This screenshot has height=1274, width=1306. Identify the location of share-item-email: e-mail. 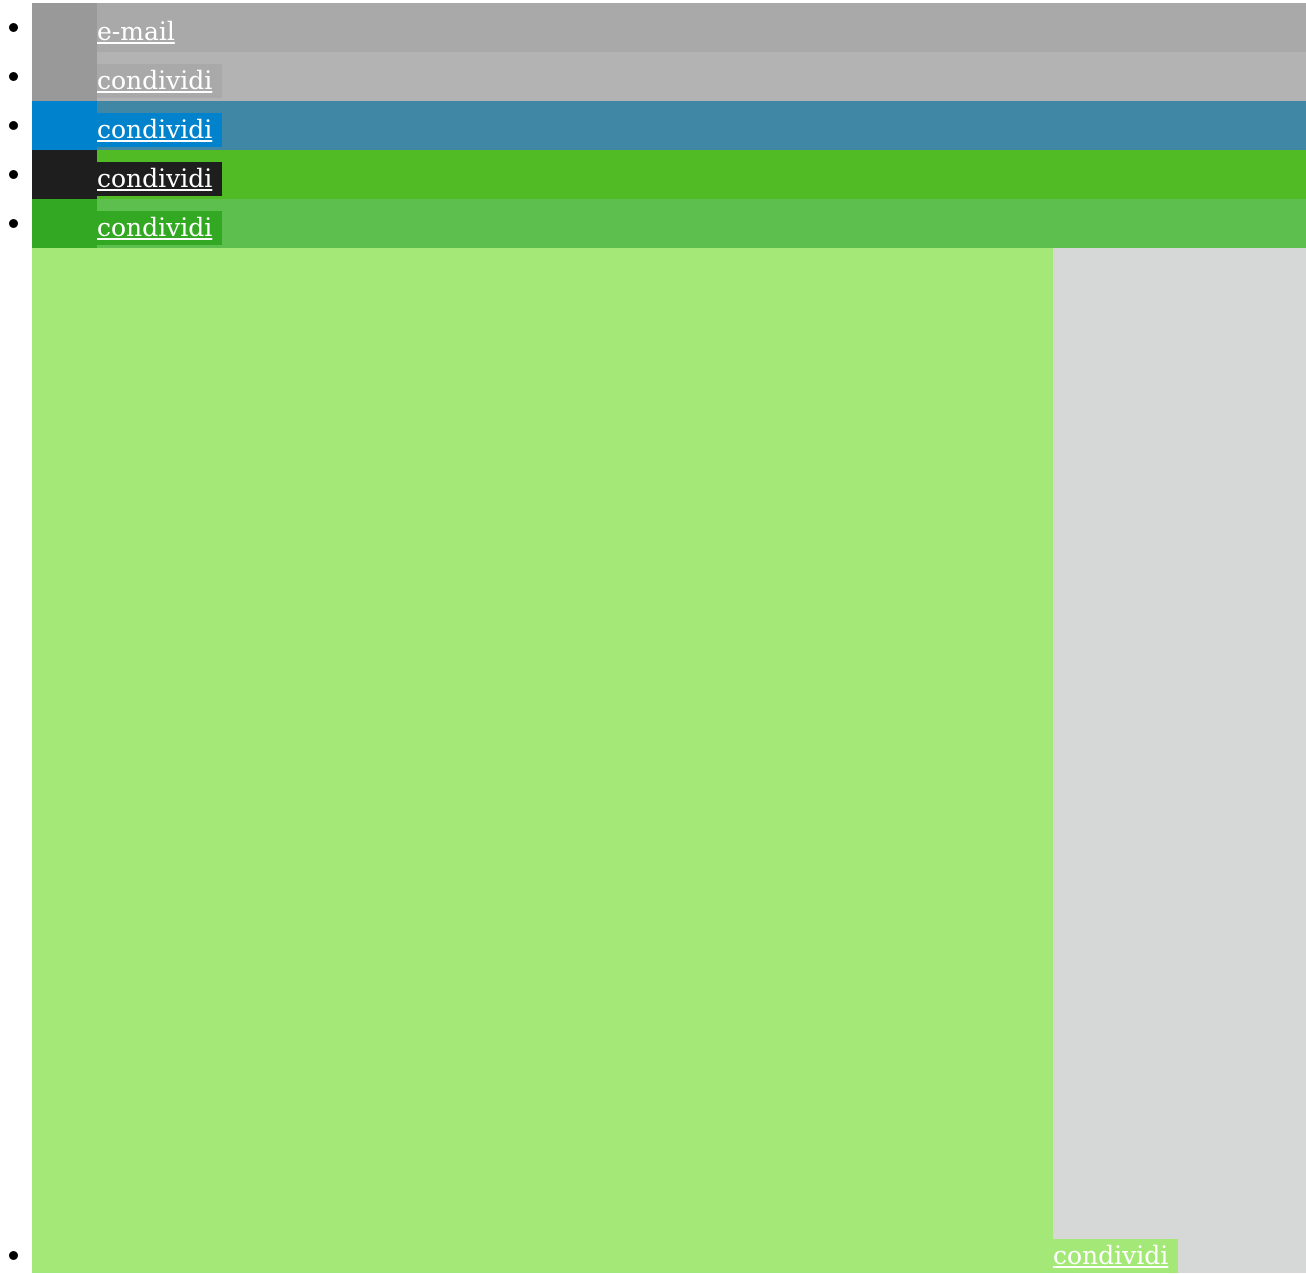
(653, 27).